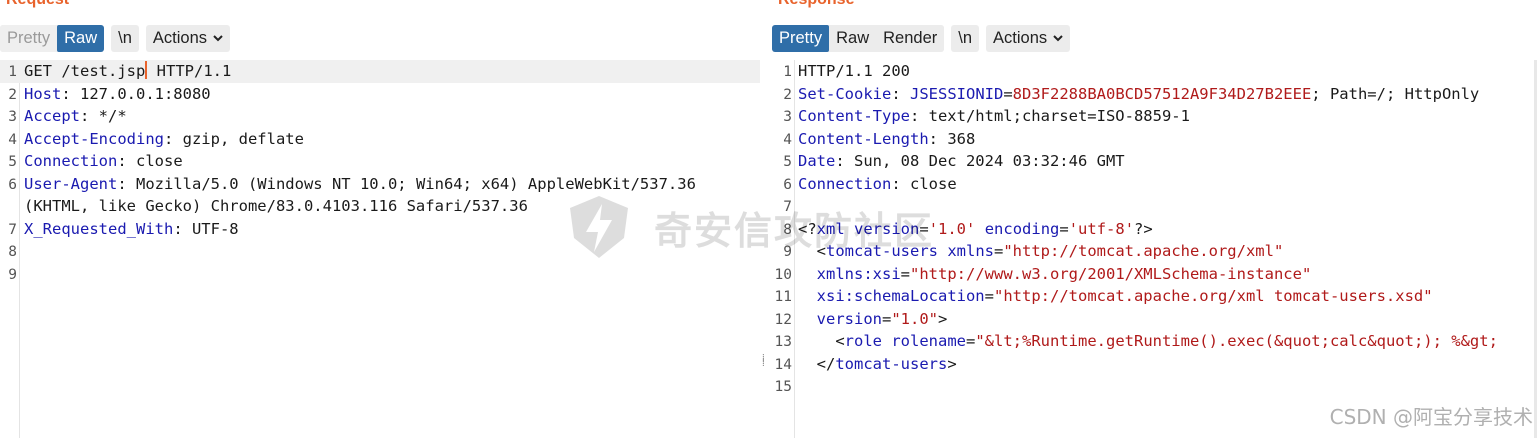 This screenshot has height=438, width=1537. What do you see at coordinates (1154, 206) in the screenshot?
I see `code-line: 7` at bounding box center [1154, 206].